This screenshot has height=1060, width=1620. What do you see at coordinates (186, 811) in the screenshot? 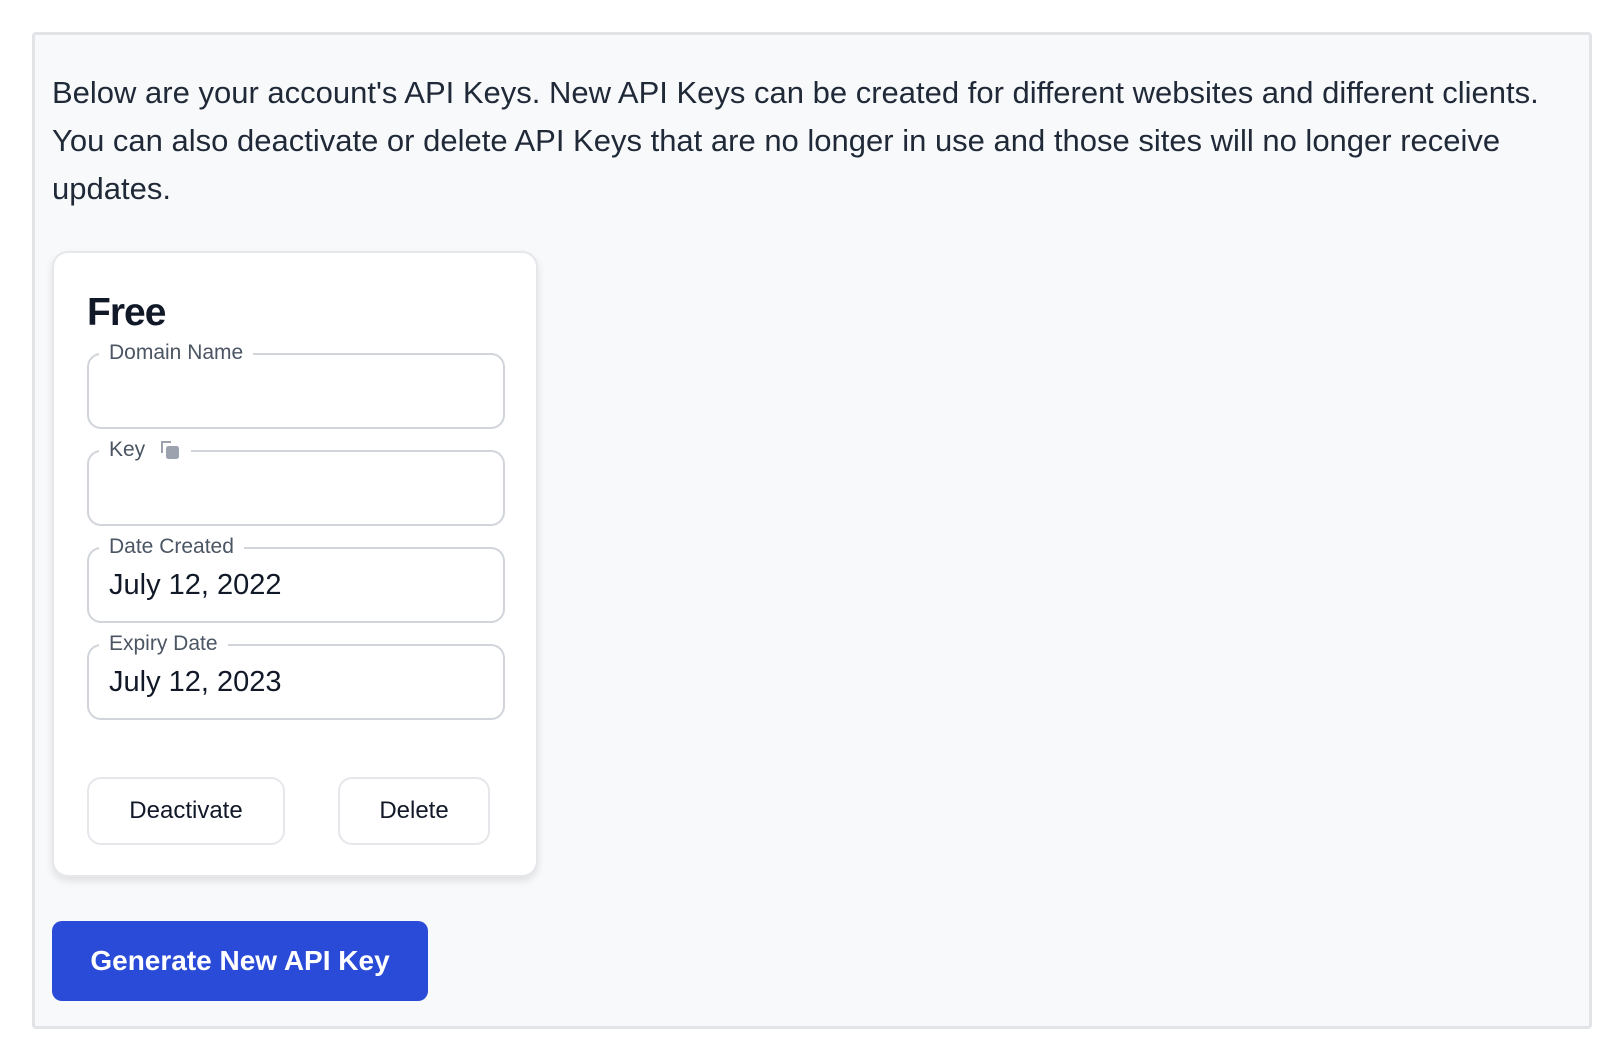
I see `deactivate-button: Deactivate` at bounding box center [186, 811].